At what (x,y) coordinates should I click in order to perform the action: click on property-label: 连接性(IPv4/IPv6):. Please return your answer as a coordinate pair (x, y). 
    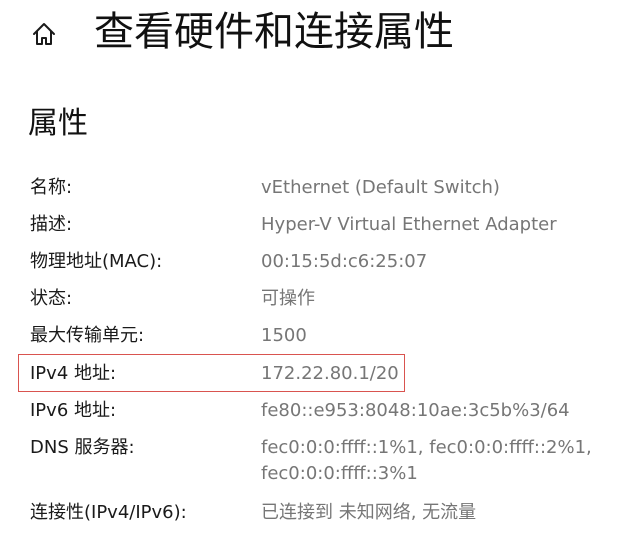
    Looking at the image, I should click on (108, 512).